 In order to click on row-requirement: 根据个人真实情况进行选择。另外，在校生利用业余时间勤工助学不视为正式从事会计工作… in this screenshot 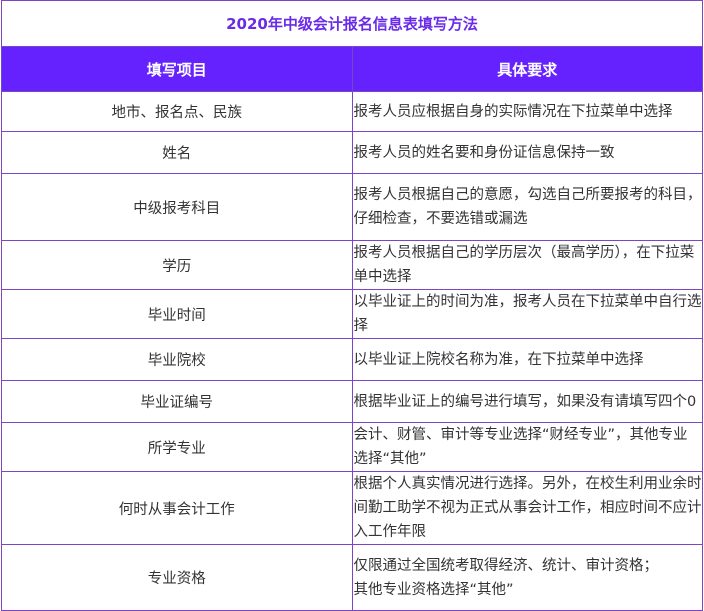, I will do `click(527, 508)`.